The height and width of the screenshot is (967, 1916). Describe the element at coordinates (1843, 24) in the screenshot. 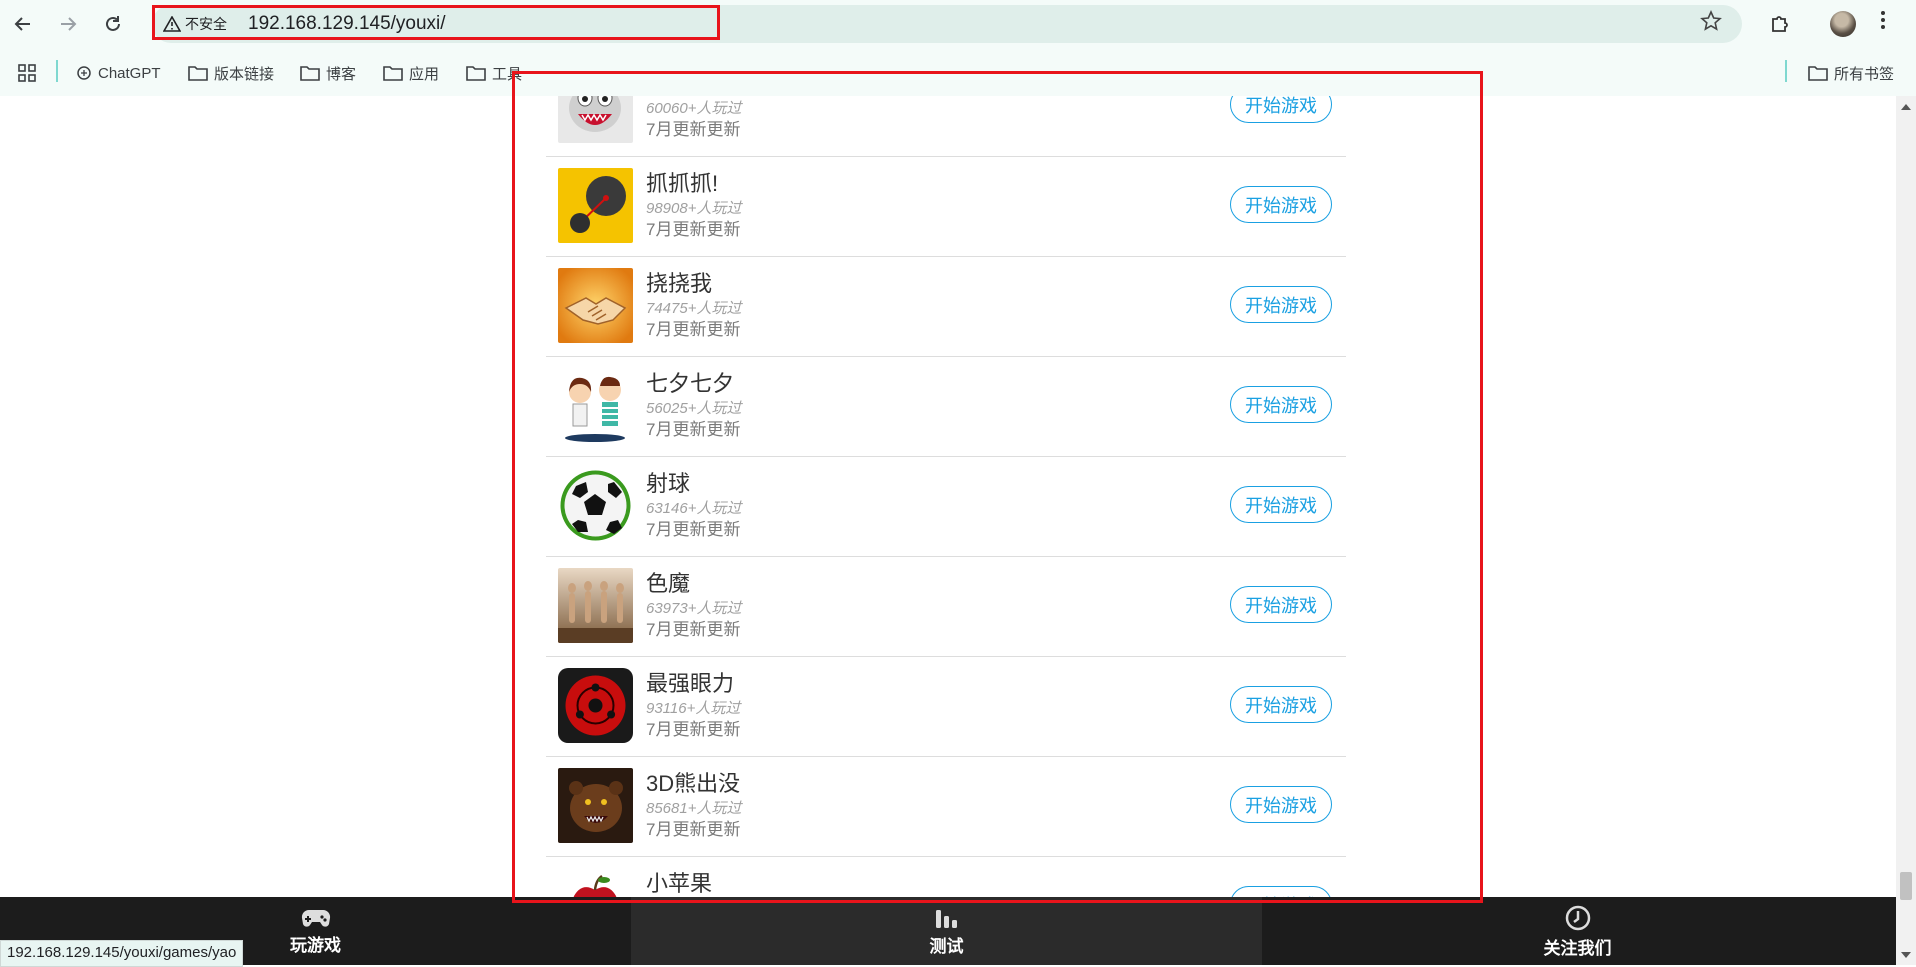

I see `profile-avatar` at that location.